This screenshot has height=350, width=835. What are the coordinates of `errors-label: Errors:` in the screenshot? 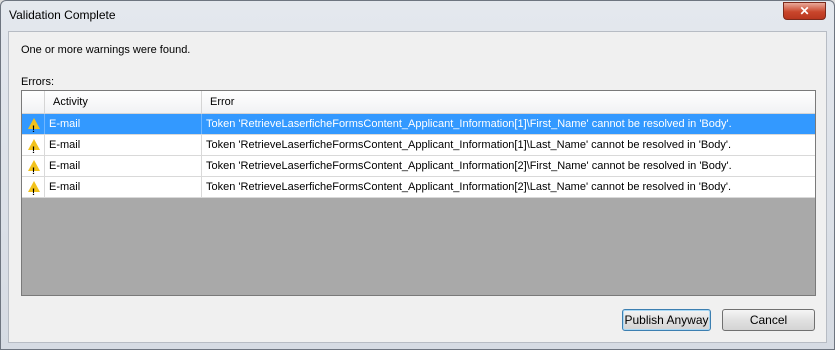 It's located at (37, 82).